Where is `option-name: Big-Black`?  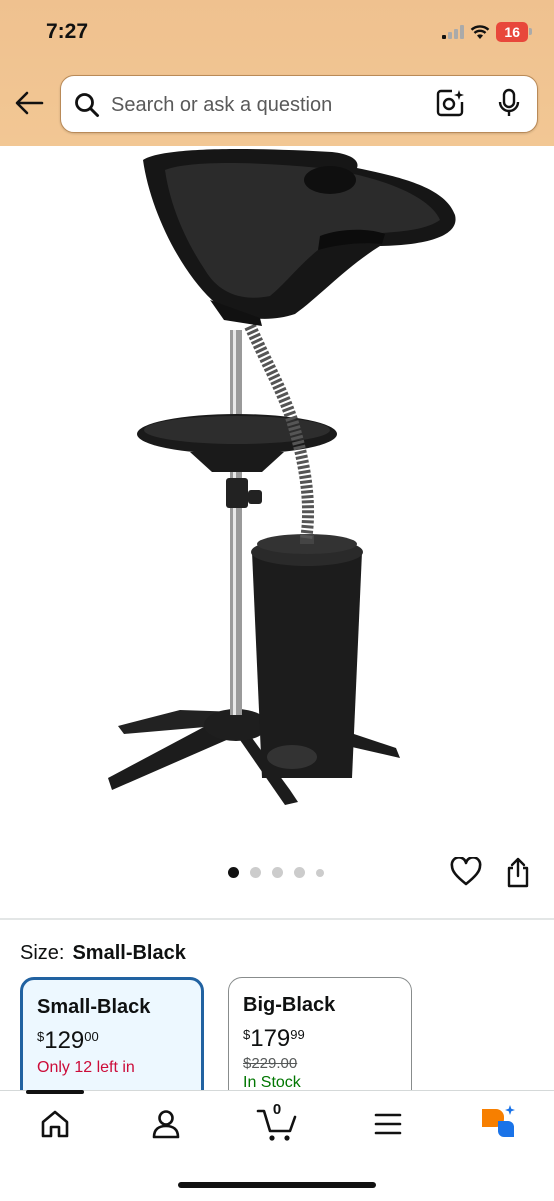 option-name: Big-Black is located at coordinates (289, 1005).